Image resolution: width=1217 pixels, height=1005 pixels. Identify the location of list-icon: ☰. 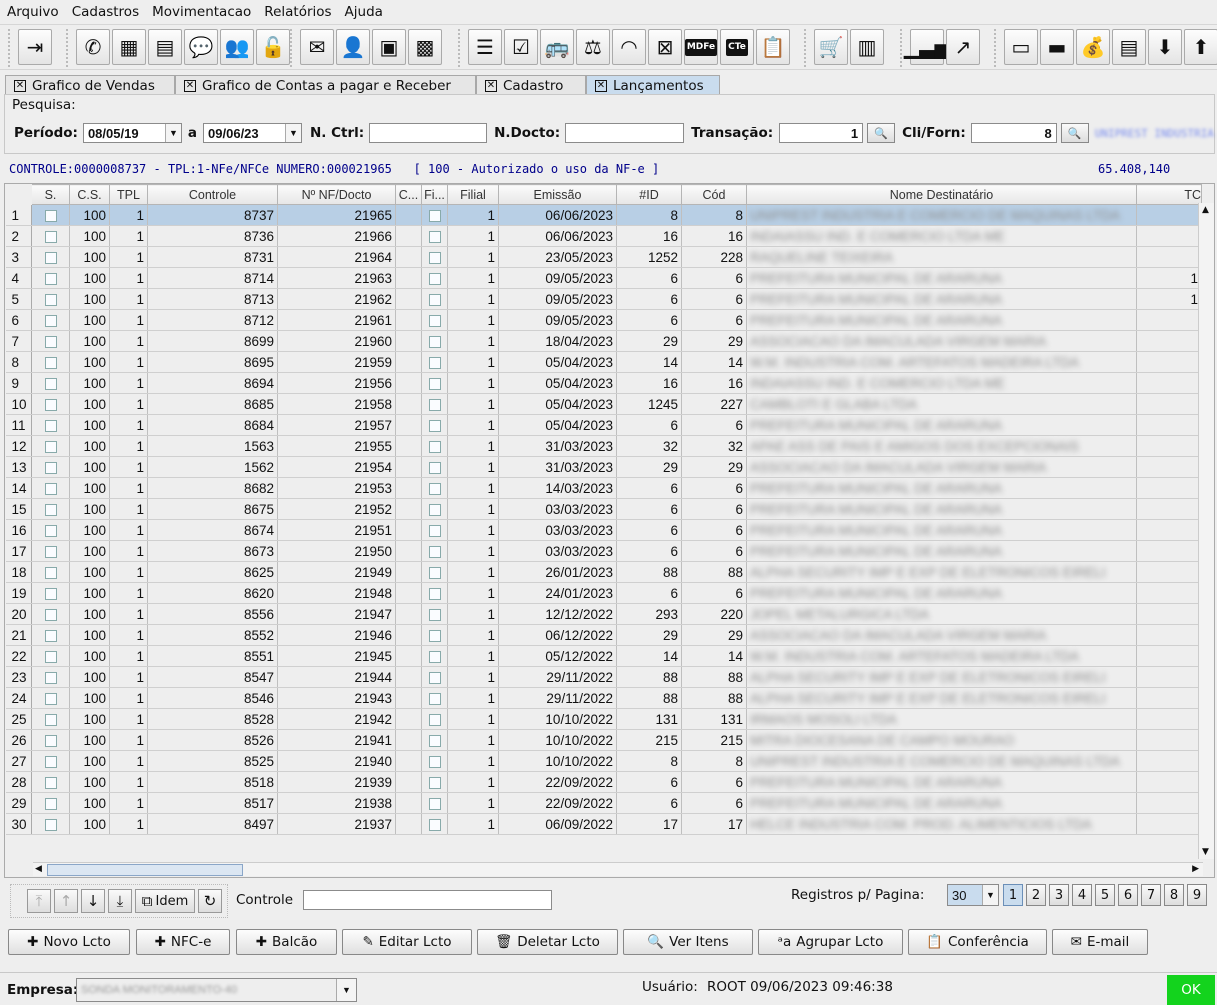
(485, 47).